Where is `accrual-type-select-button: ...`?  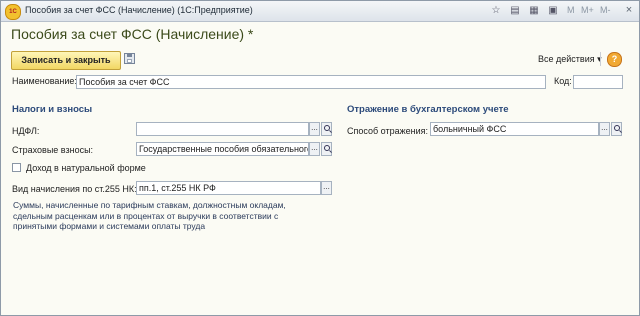
accrual-type-select-button: ... is located at coordinates (326, 188).